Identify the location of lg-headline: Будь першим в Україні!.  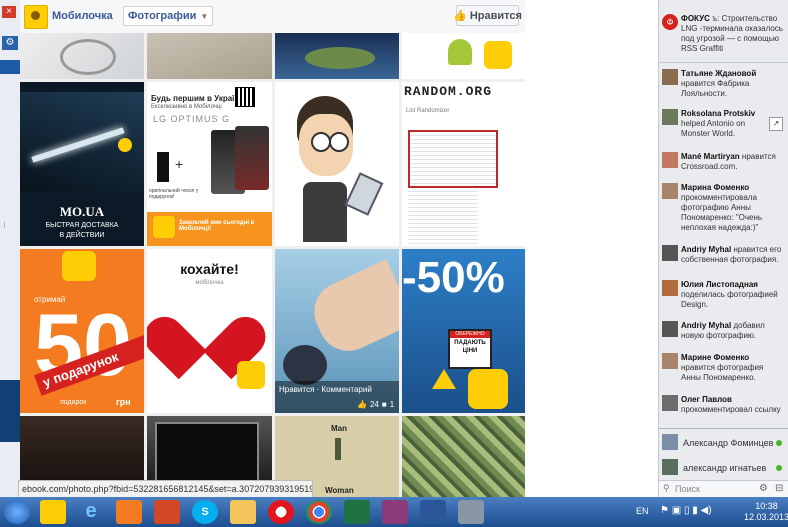
(198, 98).